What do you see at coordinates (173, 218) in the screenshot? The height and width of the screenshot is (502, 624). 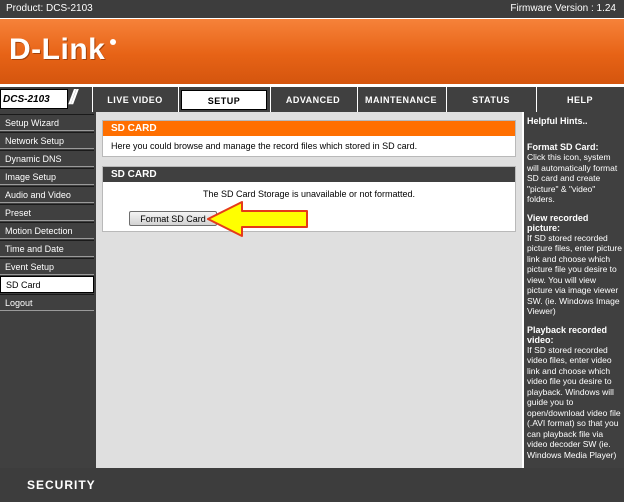 I see `format-sd-card-button: Format SD Card` at bounding box center [173, 218].